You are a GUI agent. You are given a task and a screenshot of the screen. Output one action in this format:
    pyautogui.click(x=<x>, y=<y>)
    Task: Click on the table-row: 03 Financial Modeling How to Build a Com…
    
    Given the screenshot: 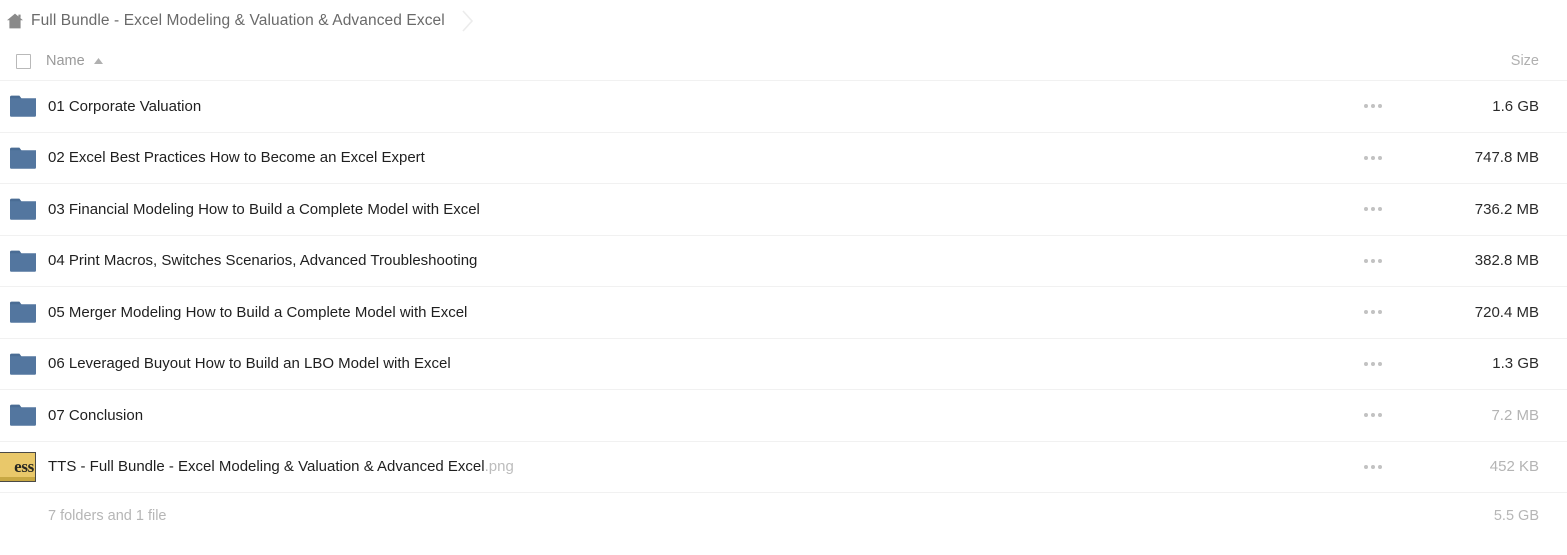 What is the action you would take?
    pyautogui.click(x=783, y=209)
    